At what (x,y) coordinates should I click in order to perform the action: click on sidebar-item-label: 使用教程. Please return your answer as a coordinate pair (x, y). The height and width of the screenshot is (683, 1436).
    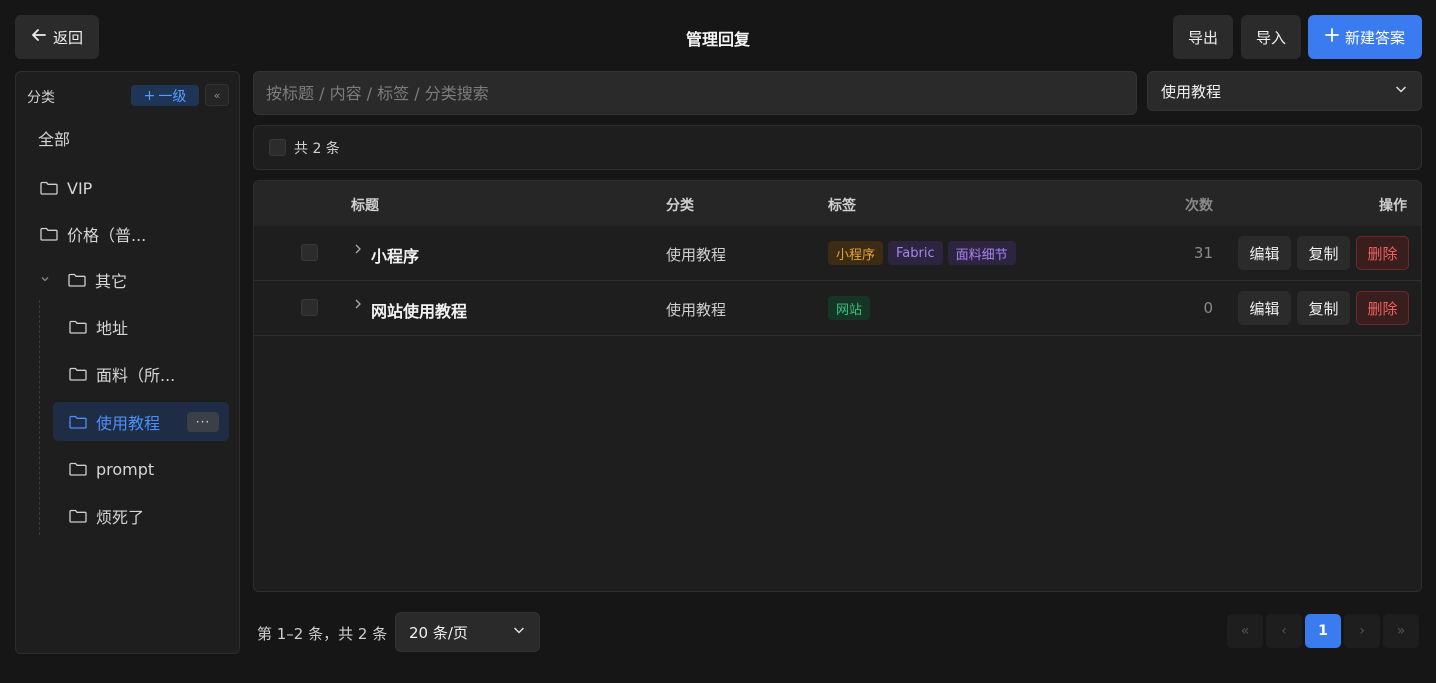
    Looking at the image, I should click on (128, 423).